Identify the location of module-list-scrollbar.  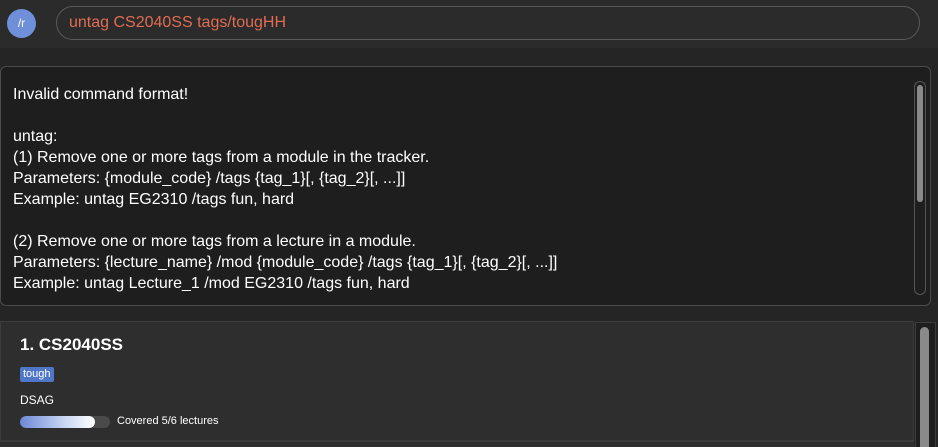
(925, 384).